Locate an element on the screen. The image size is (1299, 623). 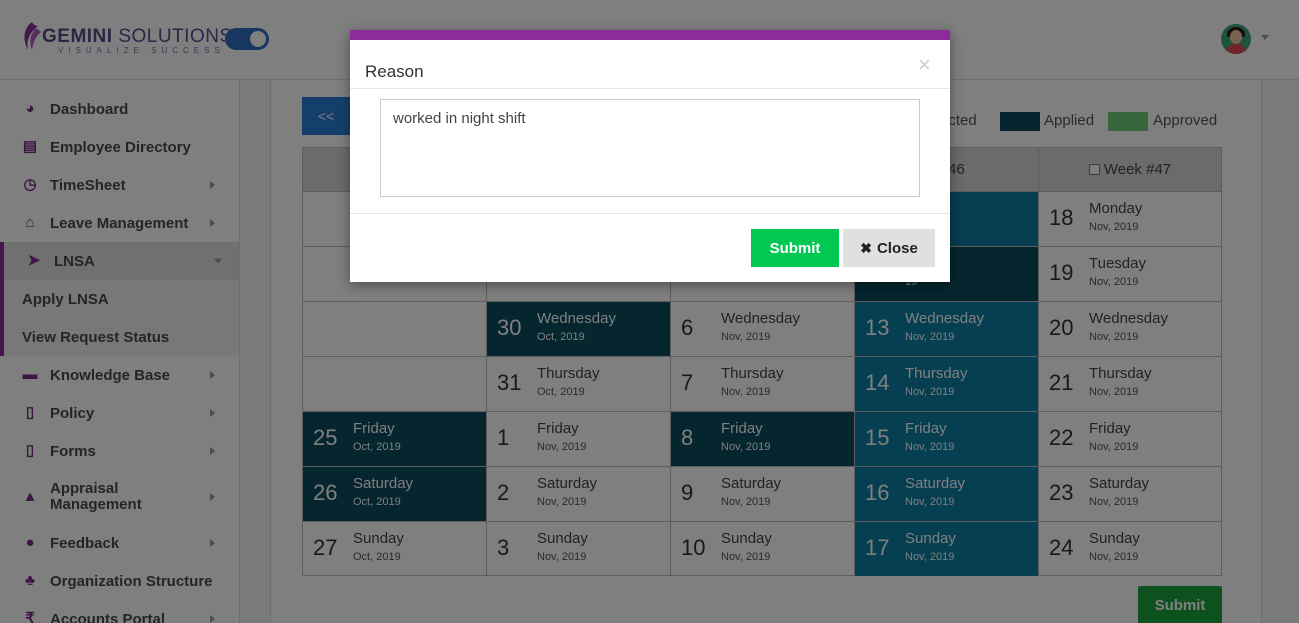
modal-close-button: ✖ Close is located at coordinates (889, 248).